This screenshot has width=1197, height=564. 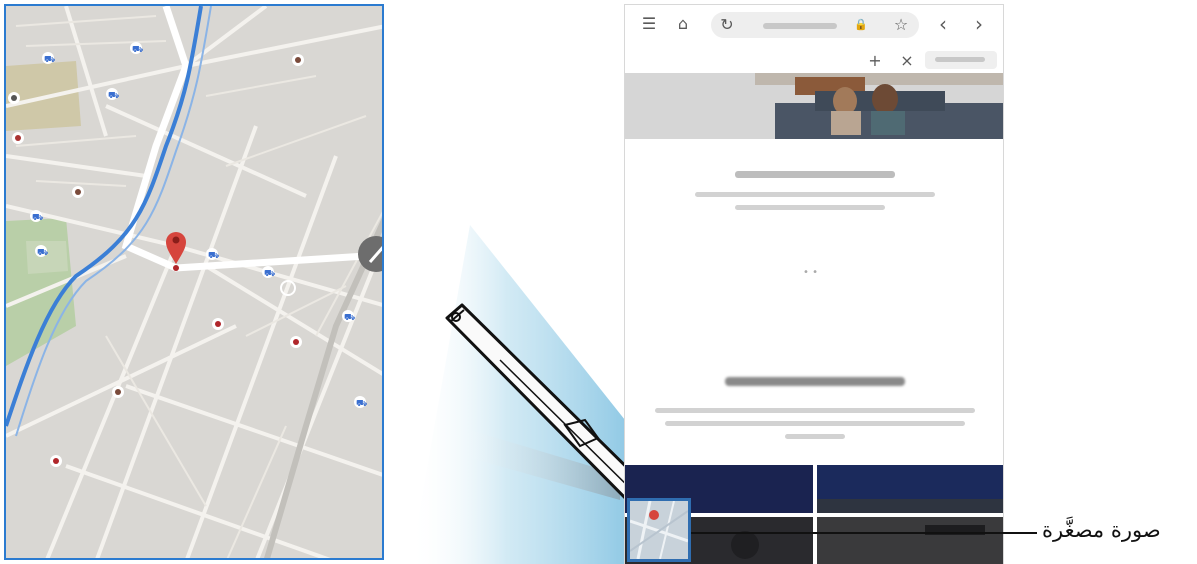 What do you see at coordinates (540, 465) in the screenshot?
I see `cone-streak` at bounding box center [540, 465].